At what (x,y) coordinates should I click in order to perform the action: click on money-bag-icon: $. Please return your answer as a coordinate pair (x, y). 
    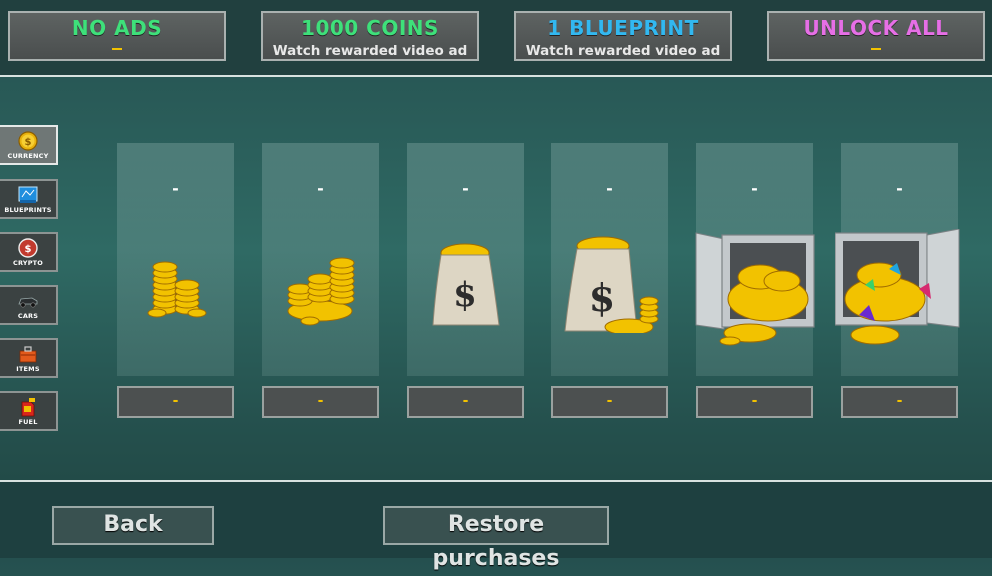
    Looking at the image, I should click on (466, 284).